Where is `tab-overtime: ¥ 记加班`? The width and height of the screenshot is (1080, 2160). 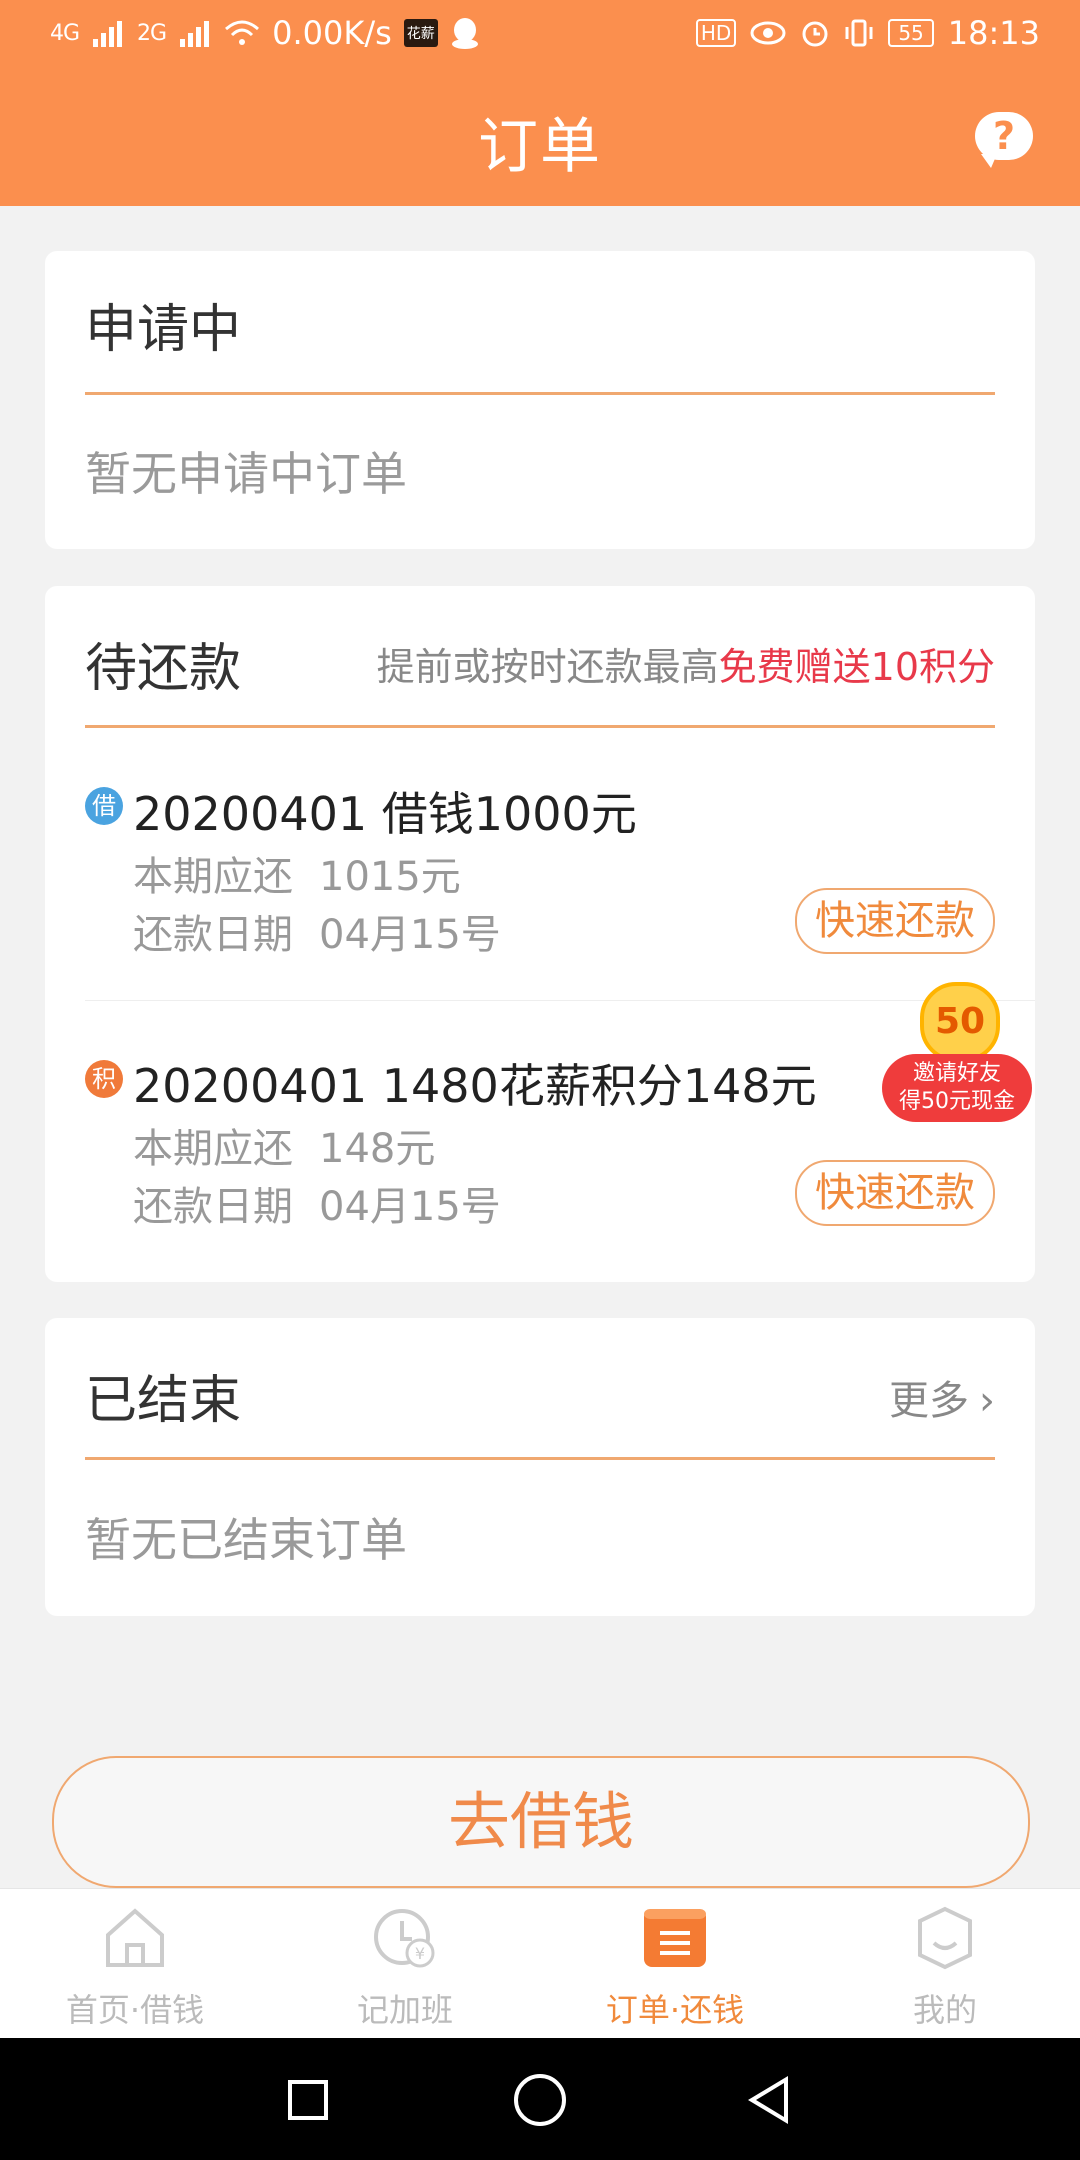 tab-overtime: ¥ 记加班 is located at coordinates (405, 1964).